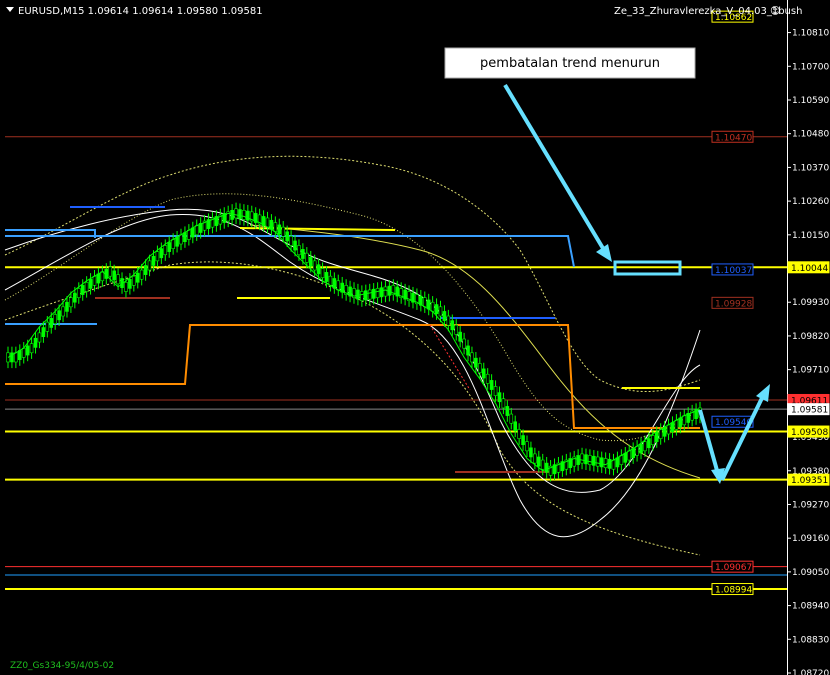  What do you see at coordinates (733, 568) in the screenshot?
I see `price-label-text: 1.09067` at bounding box center [733, 568].